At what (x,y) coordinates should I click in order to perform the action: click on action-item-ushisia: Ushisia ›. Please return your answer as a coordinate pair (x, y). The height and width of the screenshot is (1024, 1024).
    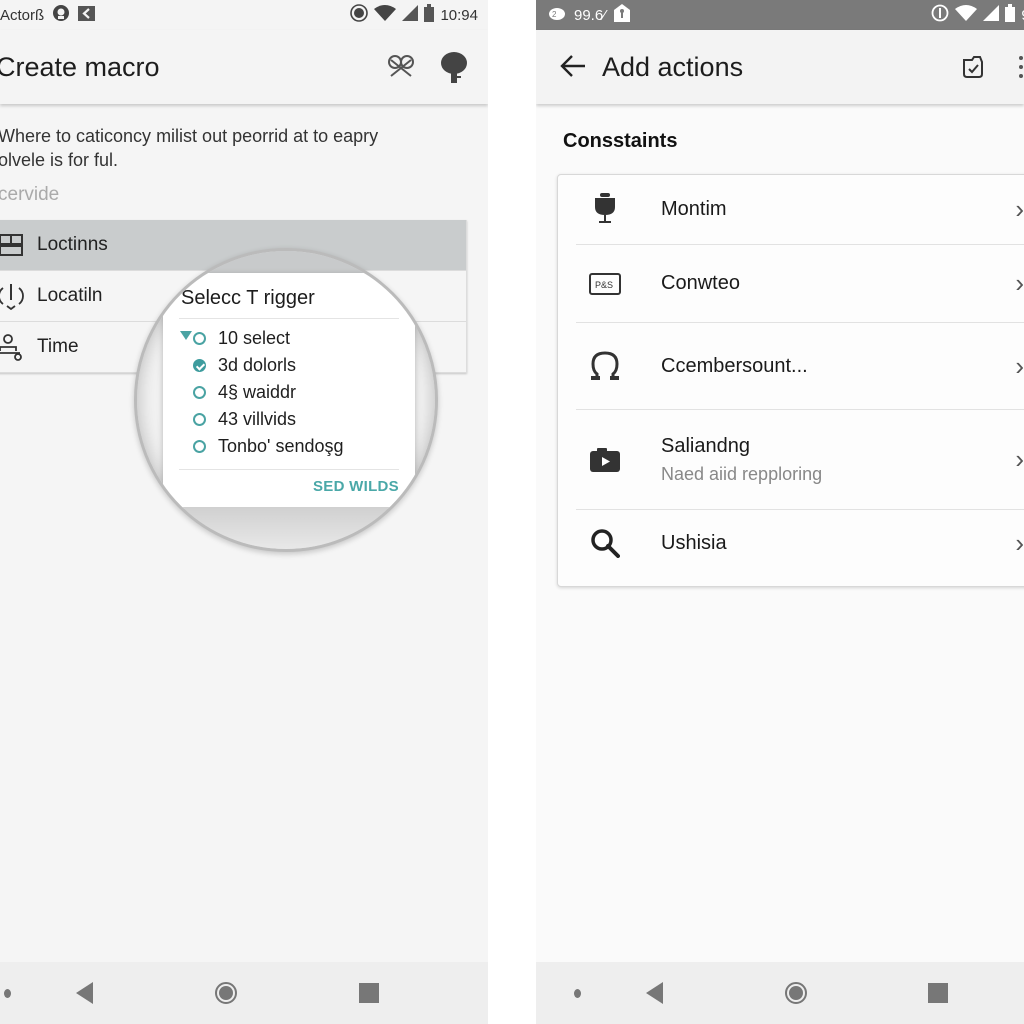
    Looking at the image, I should click on (791, 543).